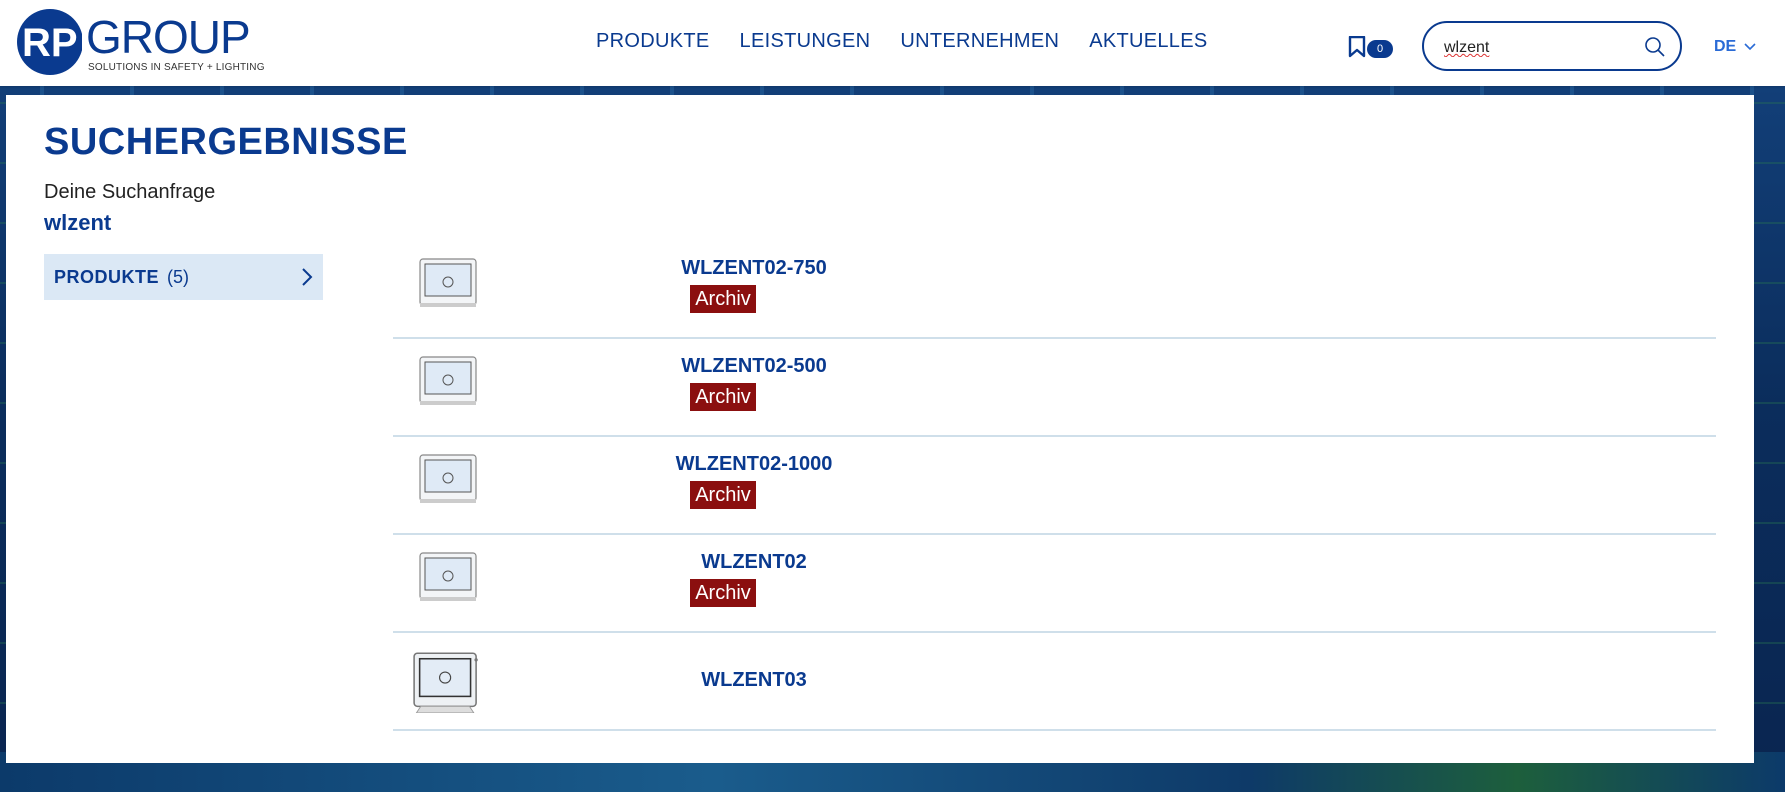 This screenshot has height=792, width=1785. Describe the element at coordinates (653, 41) in the screenshot. I see `nav-item-produkte: PRODUKTE` at that location.